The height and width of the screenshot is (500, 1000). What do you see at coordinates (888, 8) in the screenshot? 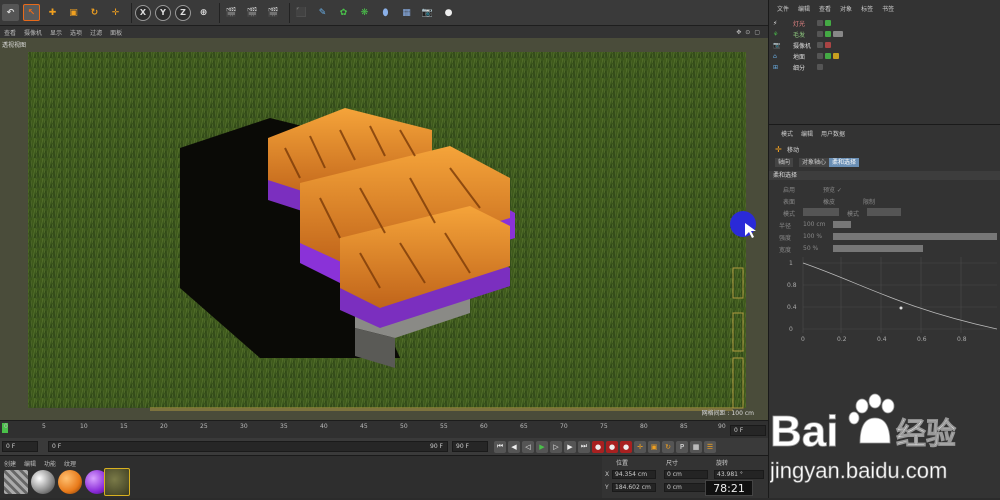
I see `obj-menu-bookmark: 书签` at bounding box center [888, 8].